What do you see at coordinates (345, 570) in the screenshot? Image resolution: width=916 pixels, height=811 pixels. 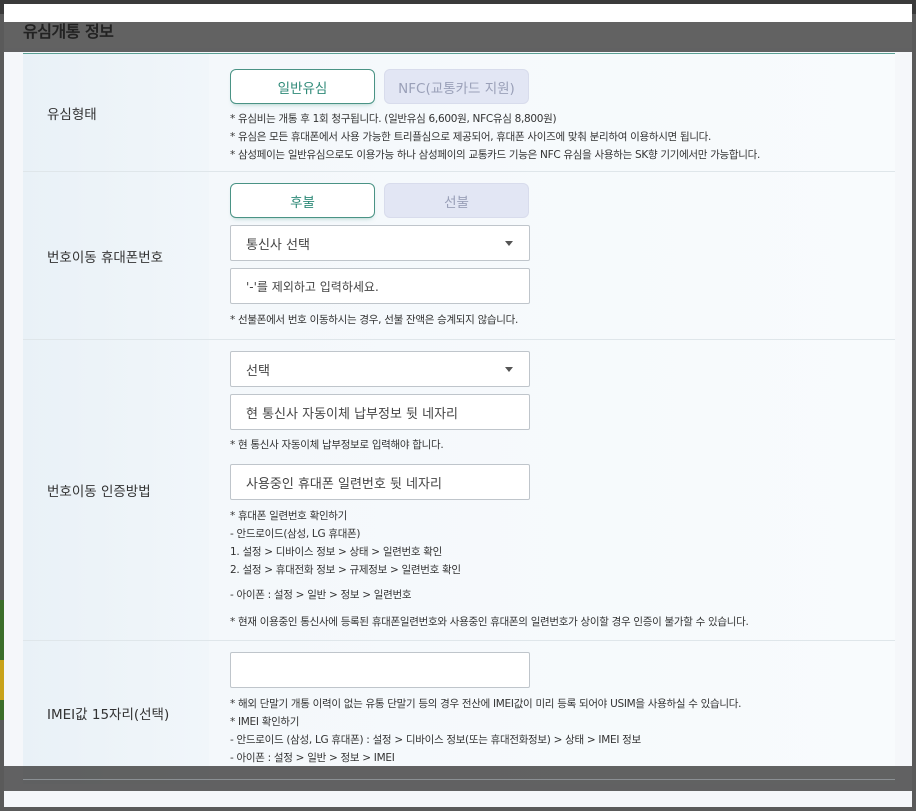 I see `serial-note: 2. 설정 > 휴대전화 정보 > 규제정보 > 일련번호 확인` at bounding box center [345, 570].